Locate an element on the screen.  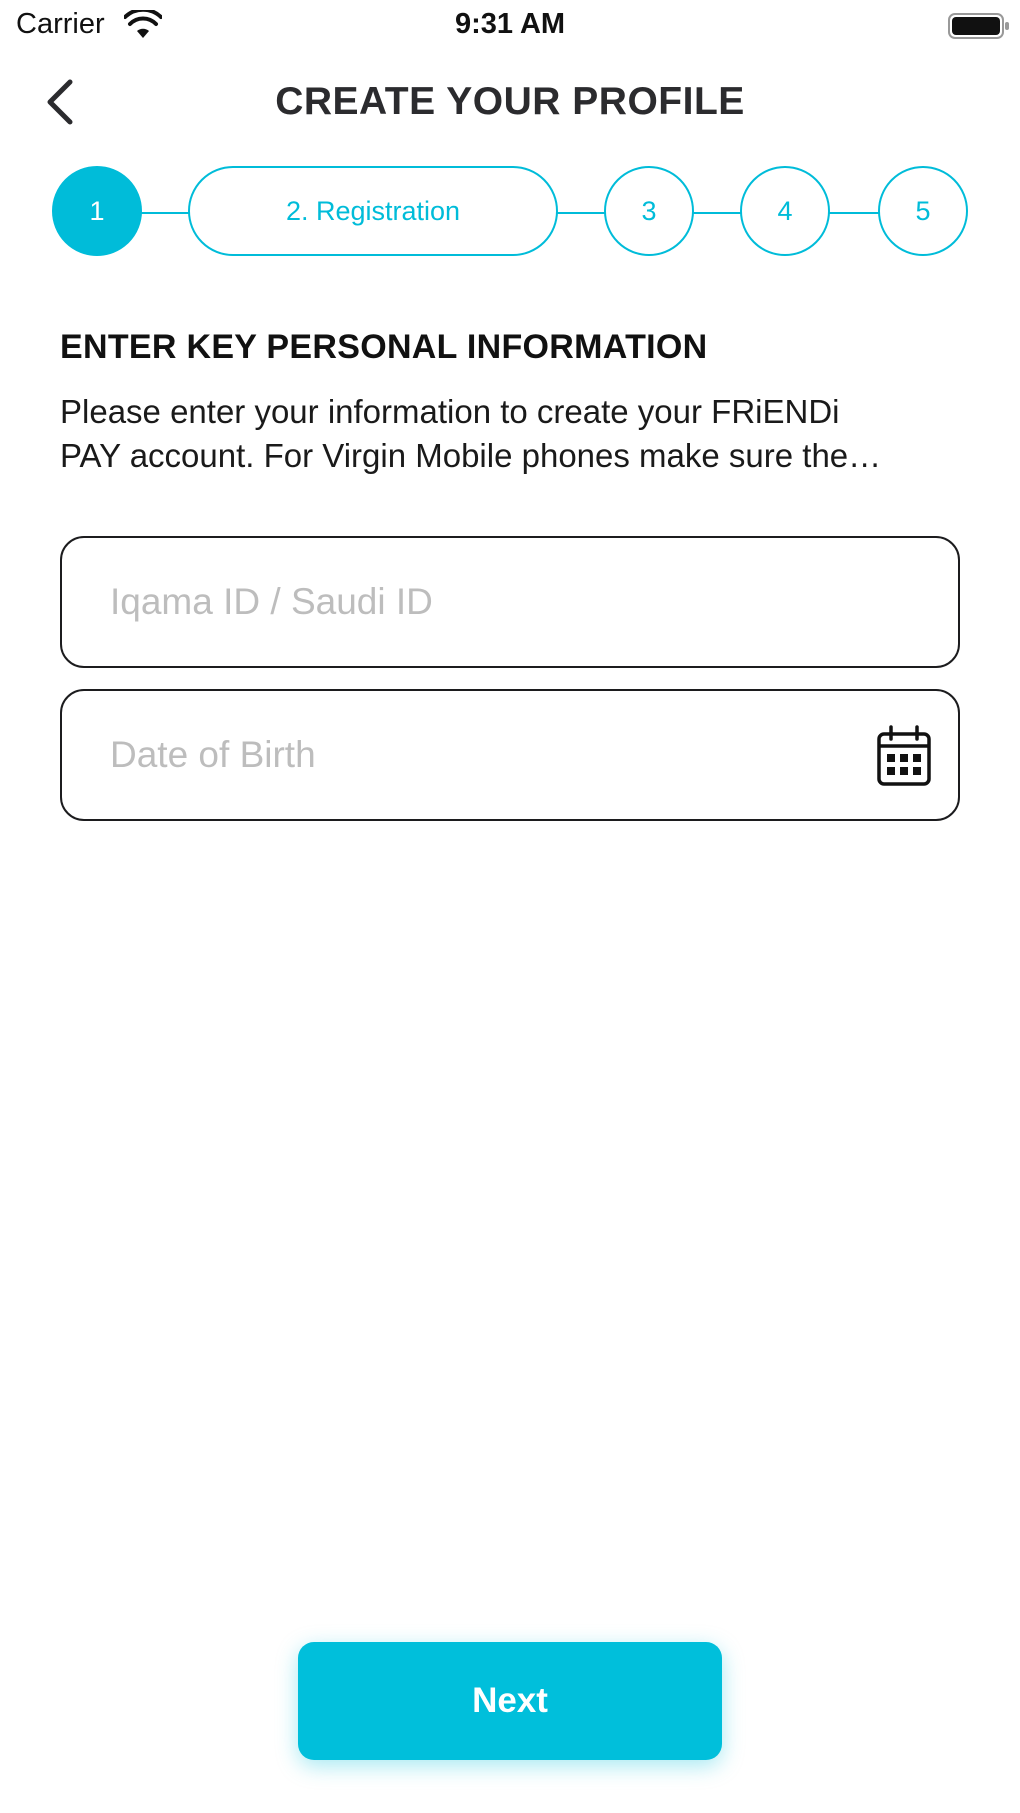
status-time: 9:31 AM is located at coordinates (510, 24).